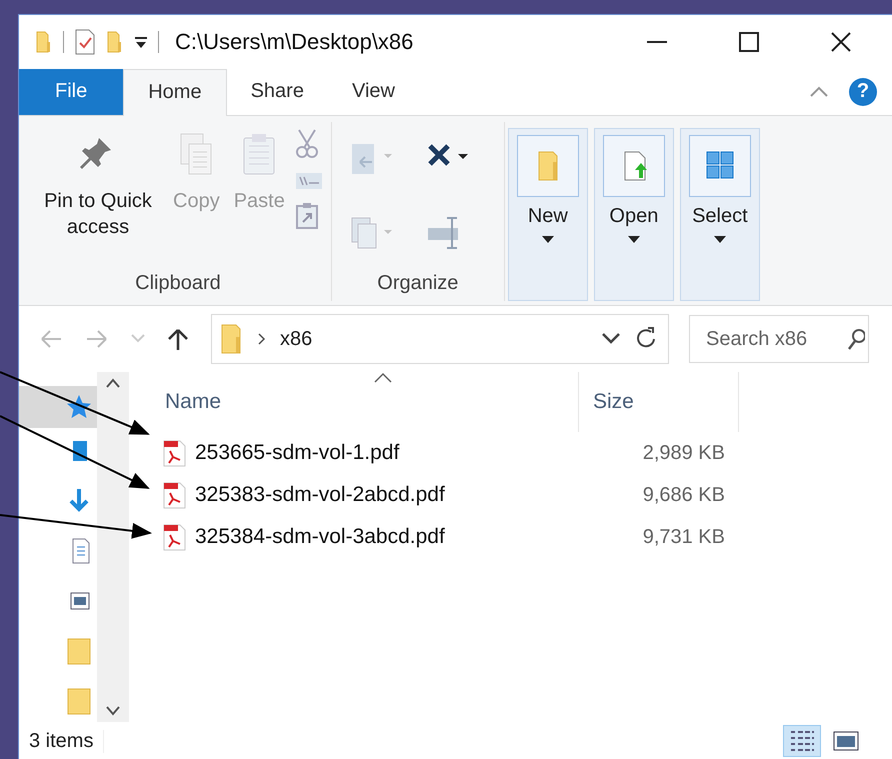 Image resolution: width=892 pixels, height=759 pixels. What do you see at coordinates (373, 91) in the screenshot?
I see `ribbon-tab: View` at bounding box center [373, 91].